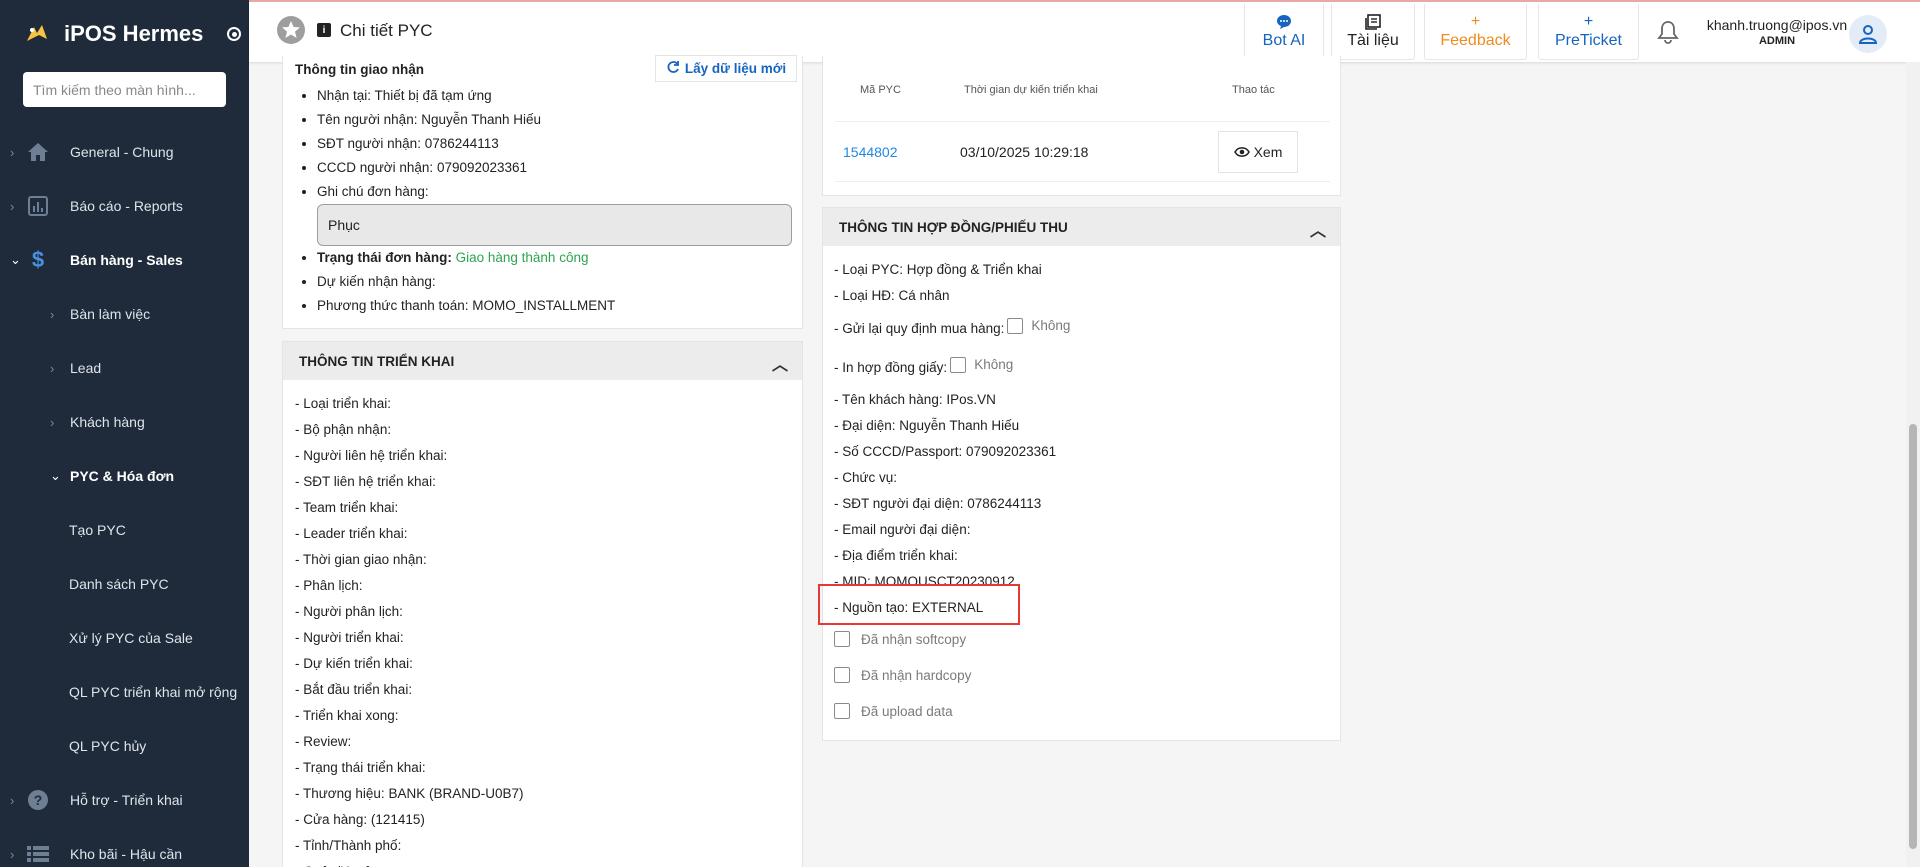 This screenshot has height=867, width=1920. Describe the element at coordinates (124, 638) in the screenshot. I see `sidebar-leaf-process-pyc: Xử lý PYC của Sale` at that location.